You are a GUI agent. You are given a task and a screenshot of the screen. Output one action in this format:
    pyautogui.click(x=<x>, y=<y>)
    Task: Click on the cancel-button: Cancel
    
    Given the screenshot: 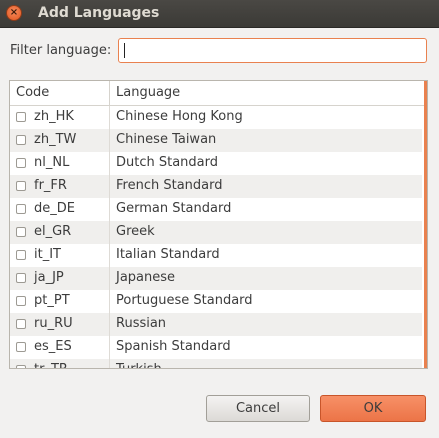 What is the action you would take?
    pyautogui.click(x=258, y=408)
    